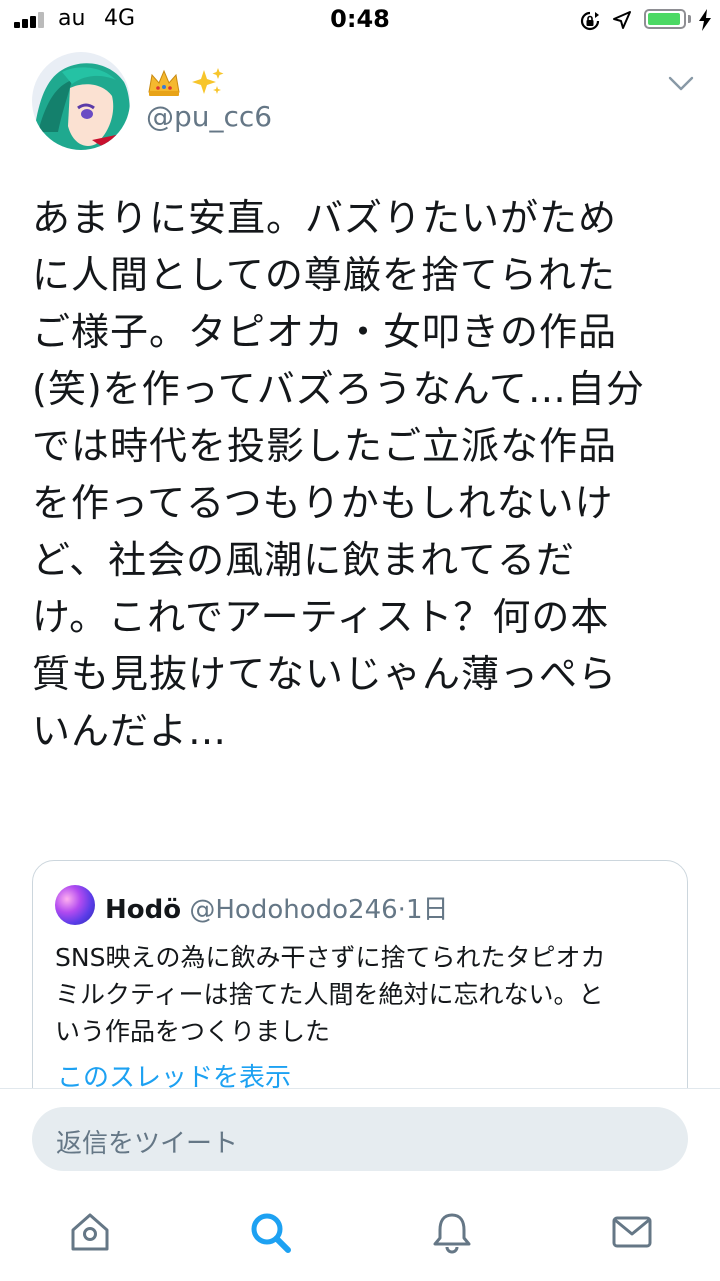 The width and height of the screenshot is (720, 1281). Describe the element at coordinates (208, 81) in the screenshot. I see `sparkles-icon` at that location.